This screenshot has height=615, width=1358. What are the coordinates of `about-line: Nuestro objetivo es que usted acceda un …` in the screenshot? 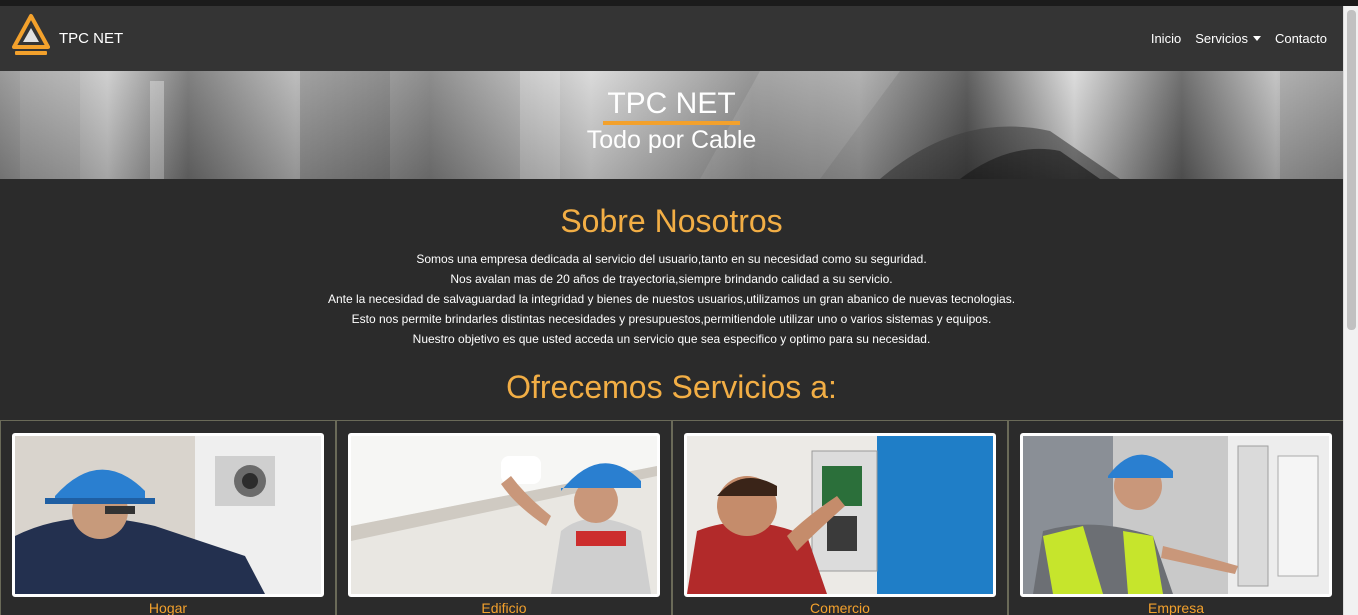 It's located at (671, 339).